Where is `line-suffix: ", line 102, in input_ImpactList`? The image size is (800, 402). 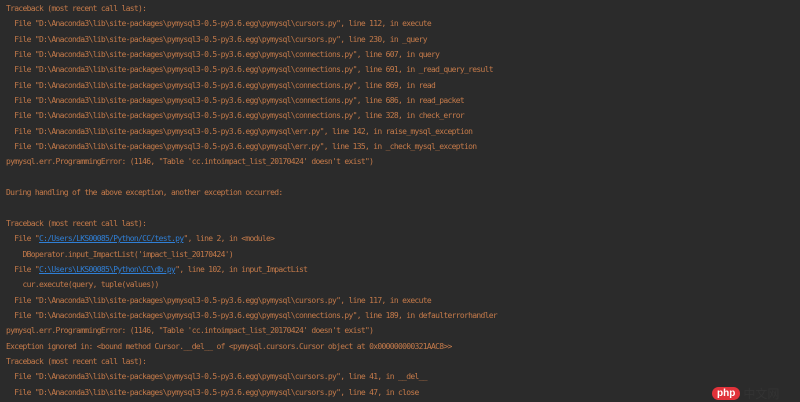
line-suffix: ", line 102, in input_ImpactList is located at coordinates (241, 269).